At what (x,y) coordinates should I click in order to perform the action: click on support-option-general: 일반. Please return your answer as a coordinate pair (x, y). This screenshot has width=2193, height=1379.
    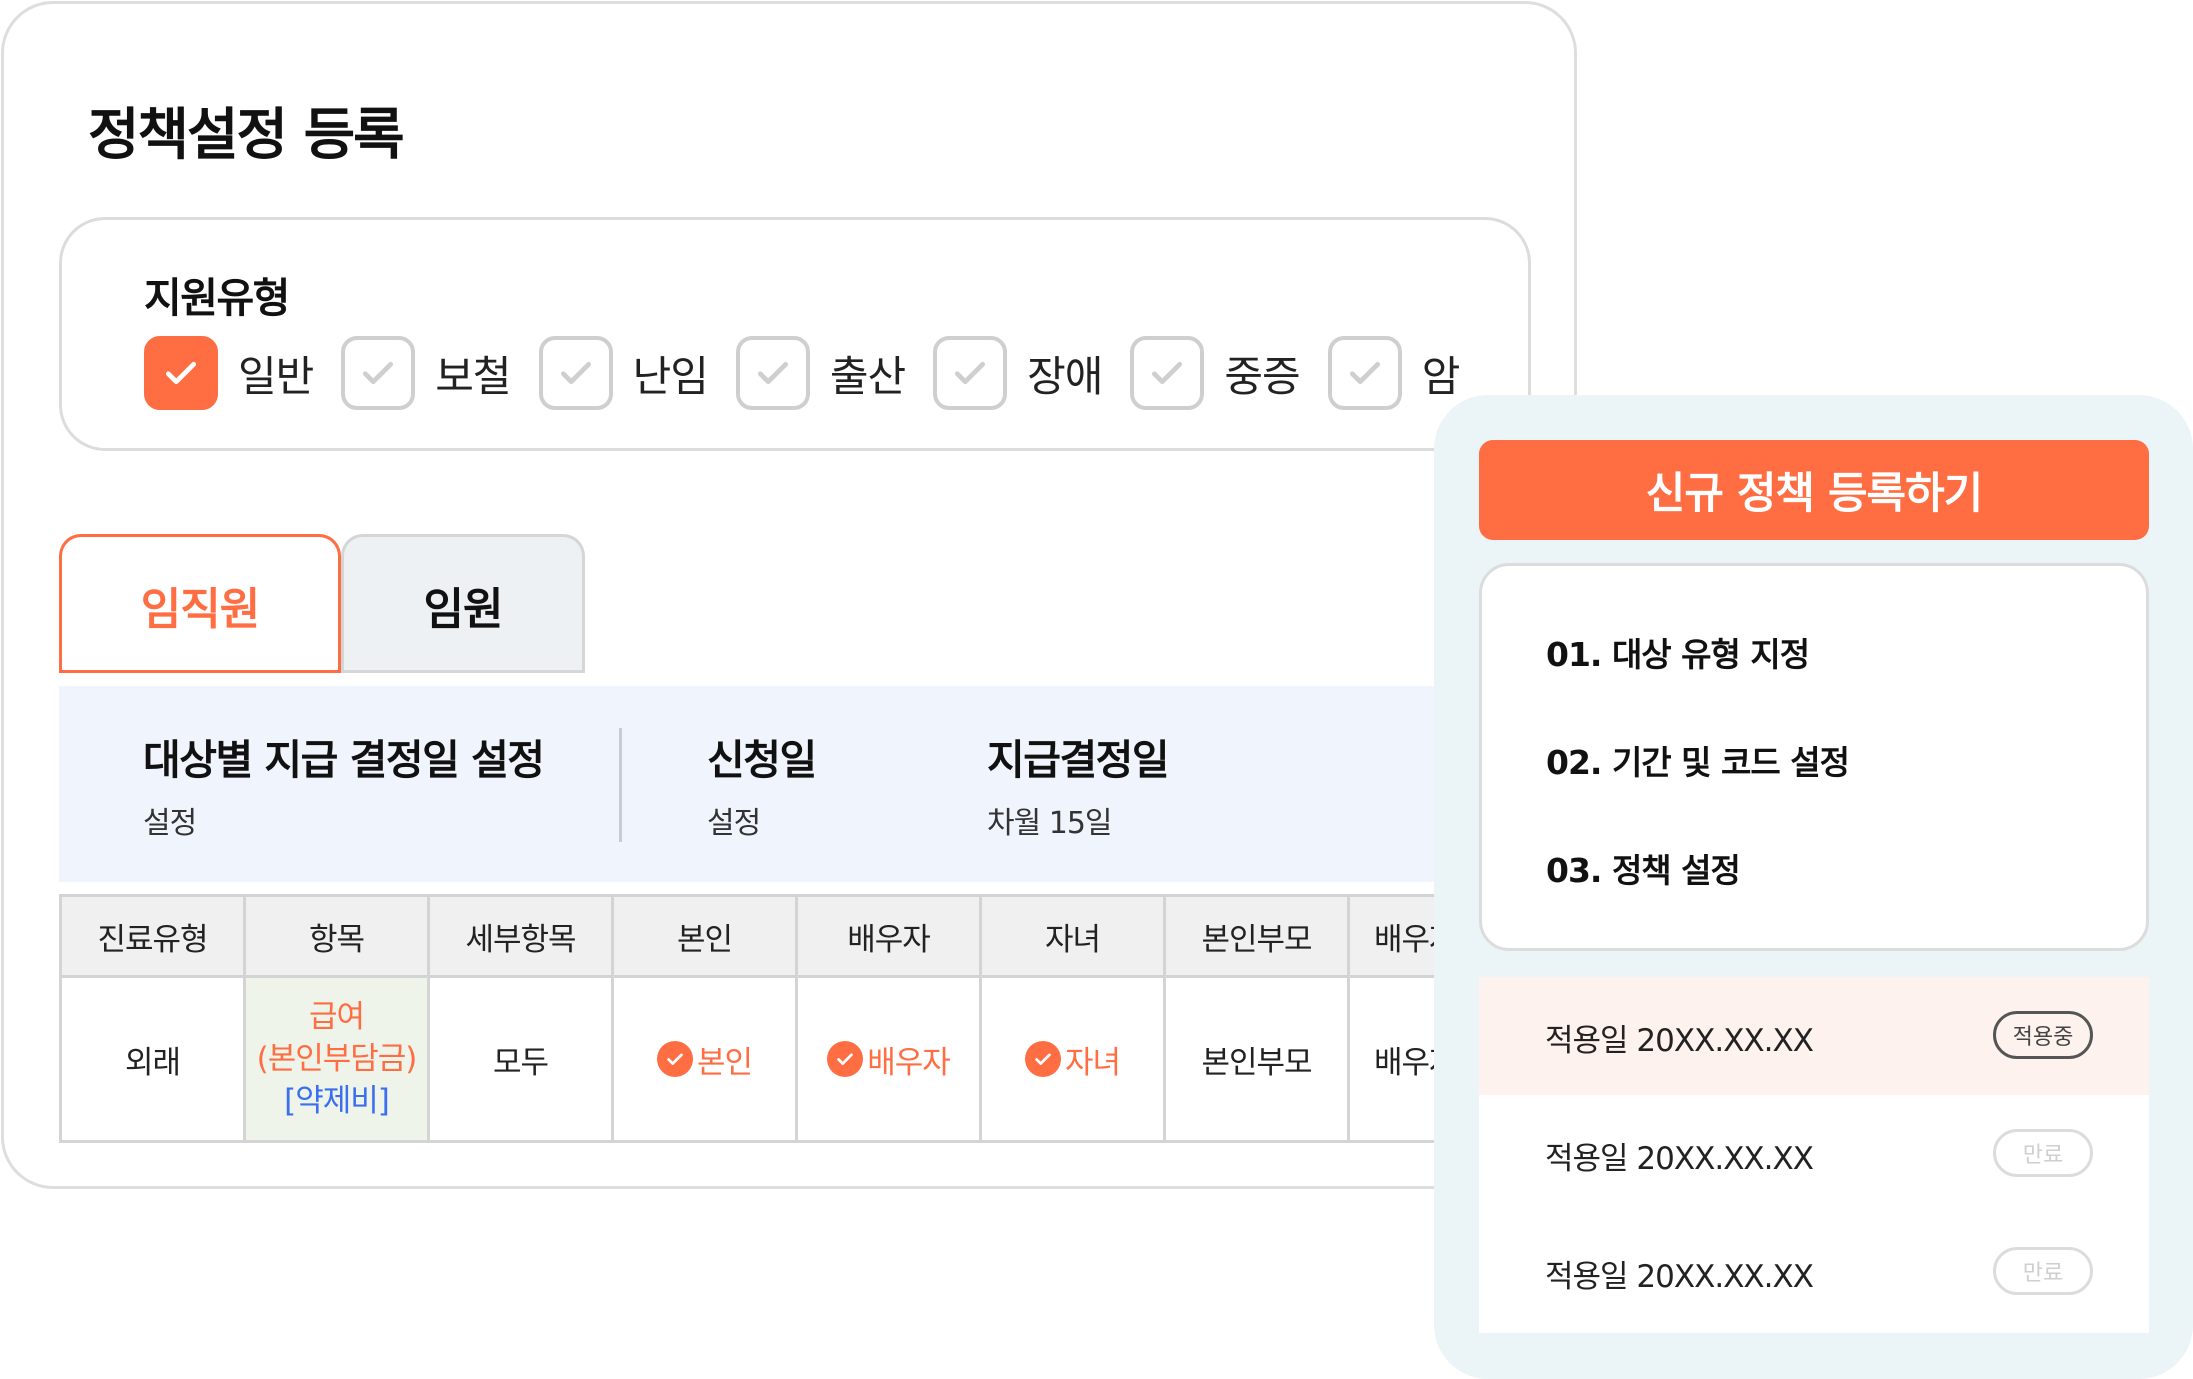
    Looking at the image, I should click on (229, 373).